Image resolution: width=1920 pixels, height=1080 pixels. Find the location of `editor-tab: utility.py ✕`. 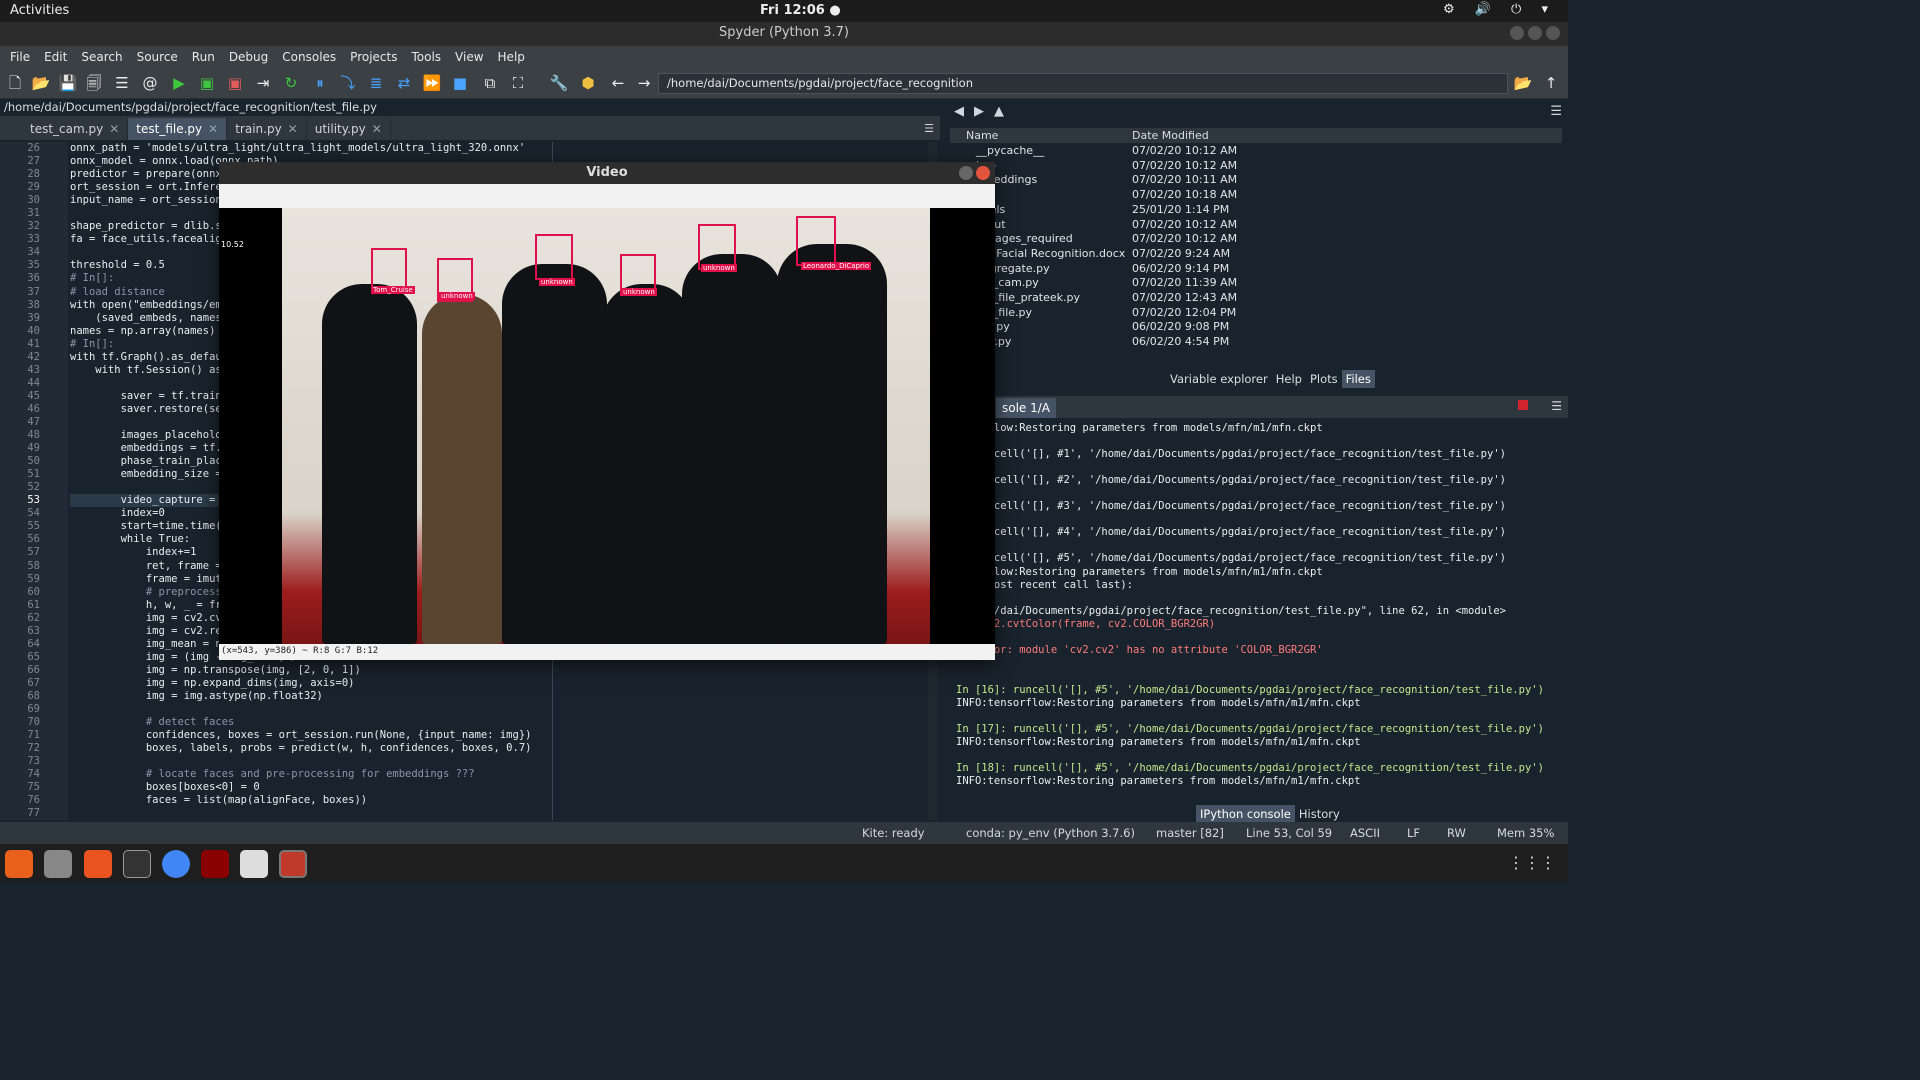

editor-tab: utility.py ✕ is located at coordinates (349, 129).